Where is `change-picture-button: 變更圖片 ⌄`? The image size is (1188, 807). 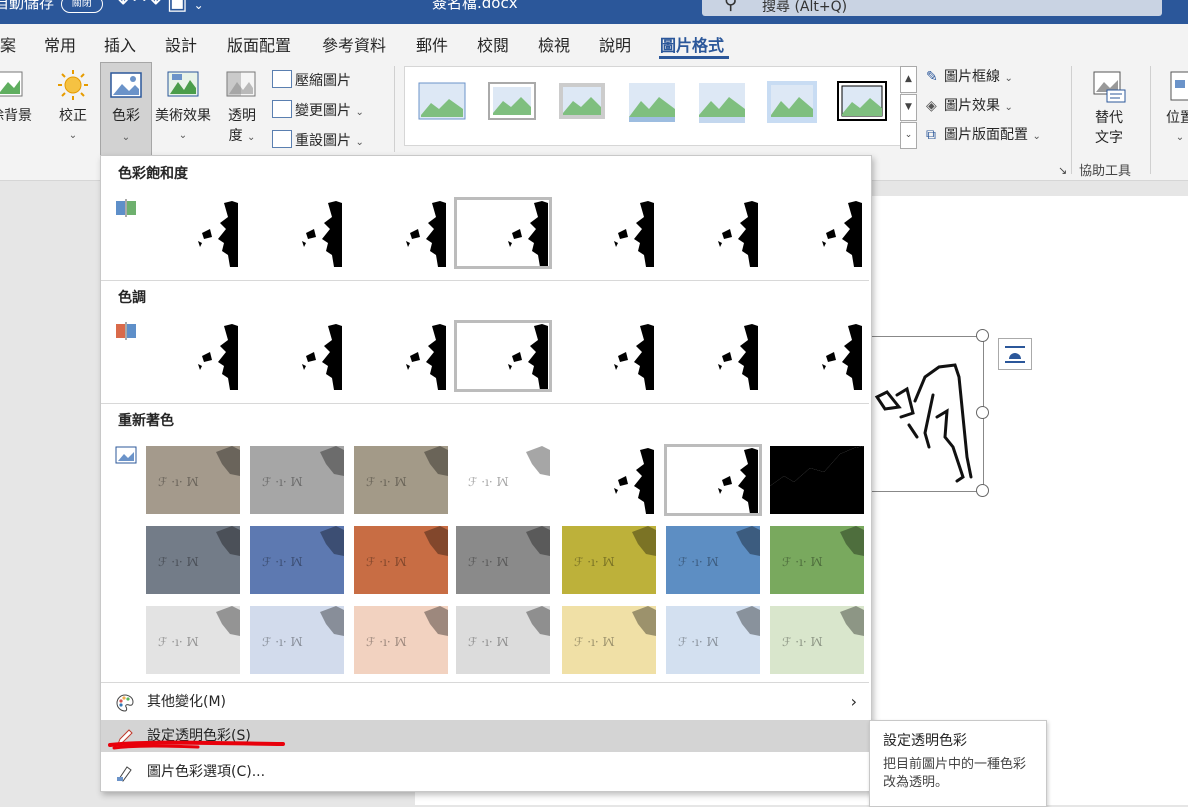
change-picture-button: 變更圖片 ⌄ is located at coordinates (318, 110).